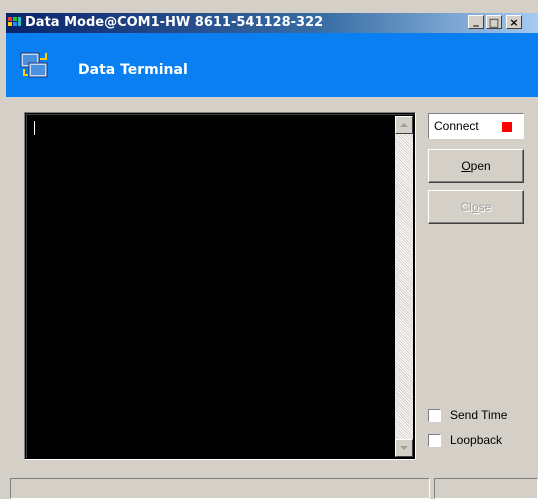 The image size is (538, 499). What do you see at coordinates (174, 22) in the screenshot?
I see `window-title: Data Mode@COM1-HW 8611-541128-322` at bounding box center [174, 22].